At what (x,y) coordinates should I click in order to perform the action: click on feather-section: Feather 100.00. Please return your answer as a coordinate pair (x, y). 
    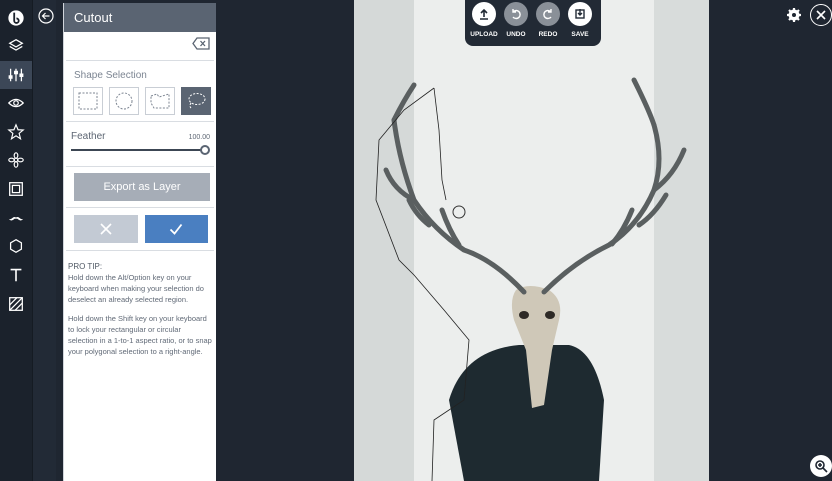
    Looking at the image, I should click on (140, 144).